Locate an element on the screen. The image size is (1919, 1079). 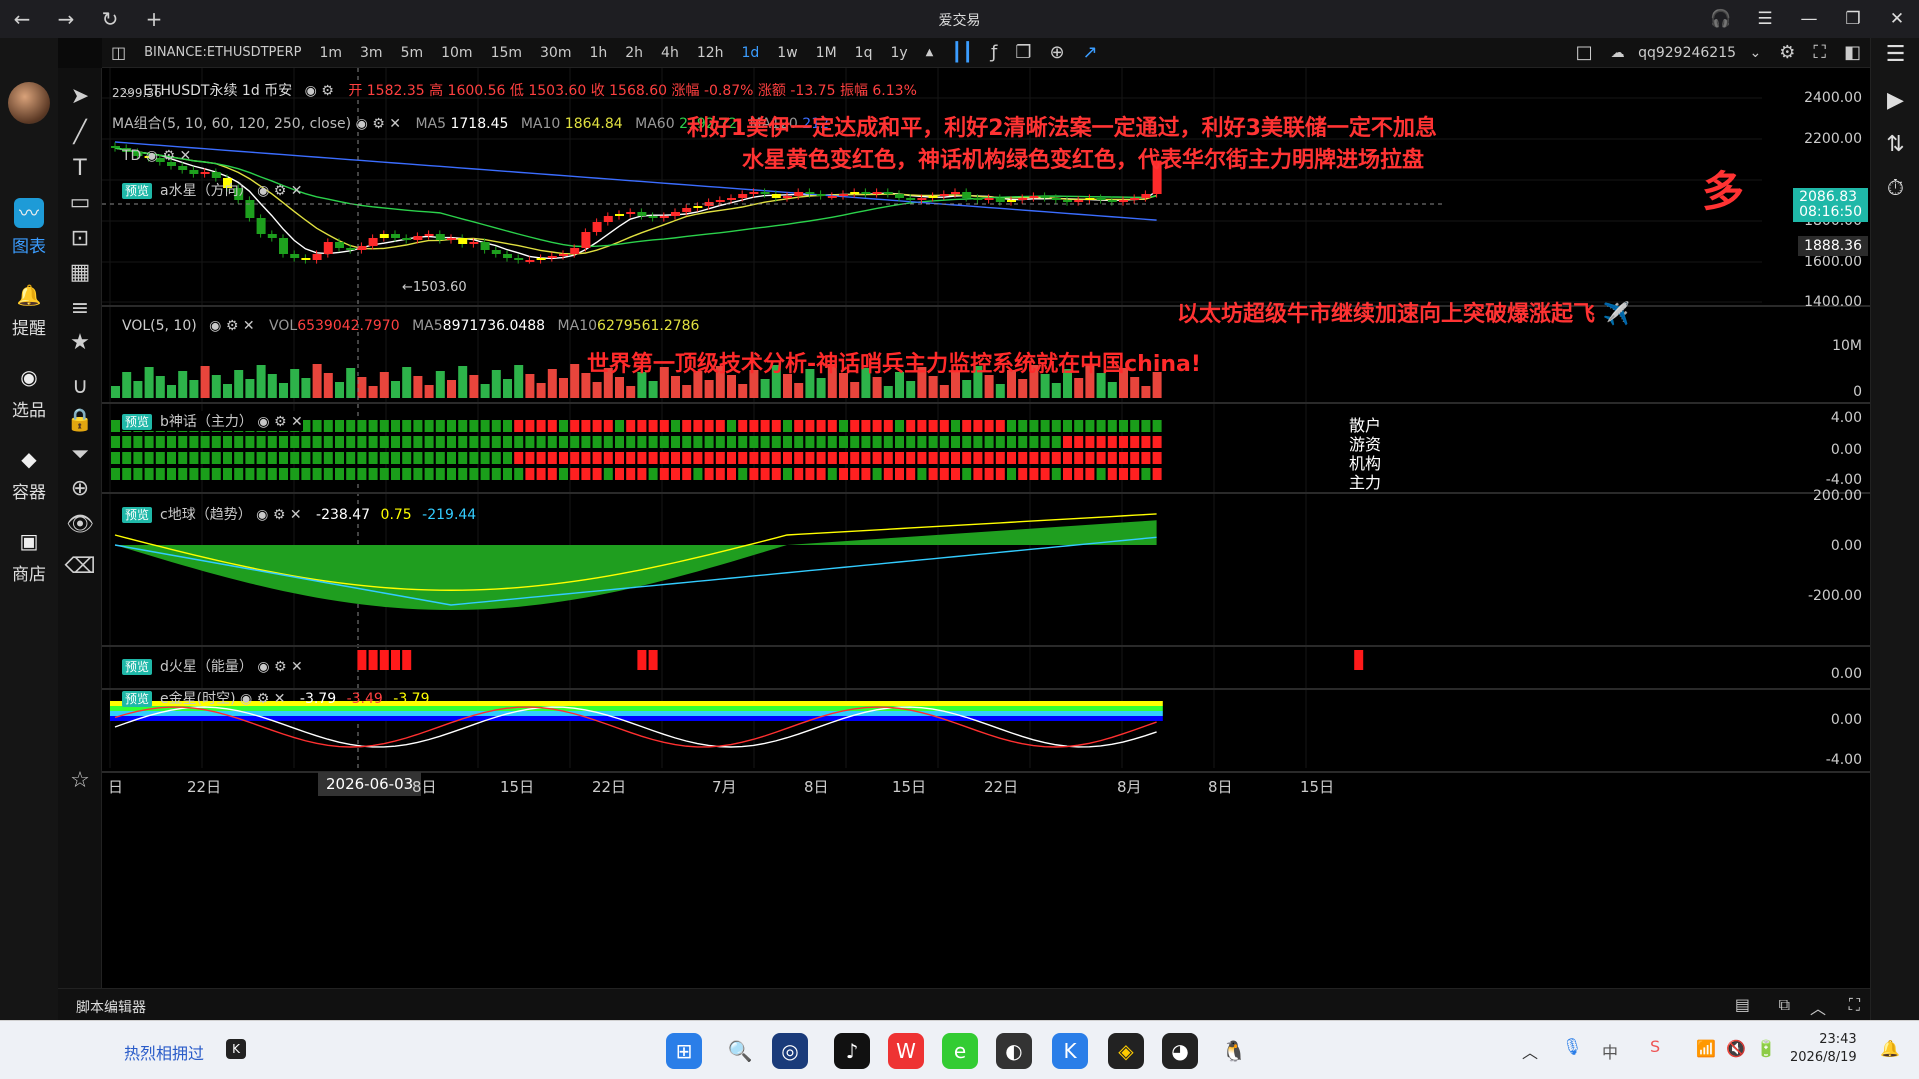
tray-chevron-icon: ︿ is located at coordinates (1530, 1051).